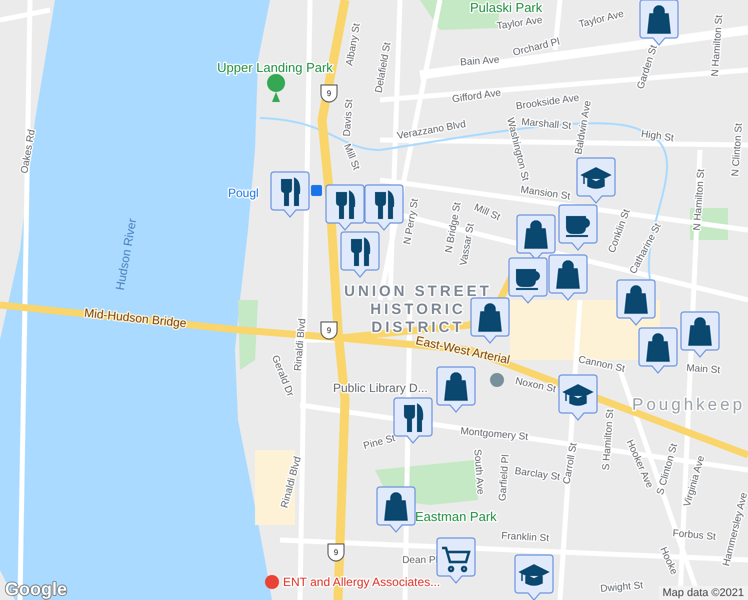 The width and height of the screenshot is (748, 600). I want to click on city-label: Poughkeep, so click(689, 404).